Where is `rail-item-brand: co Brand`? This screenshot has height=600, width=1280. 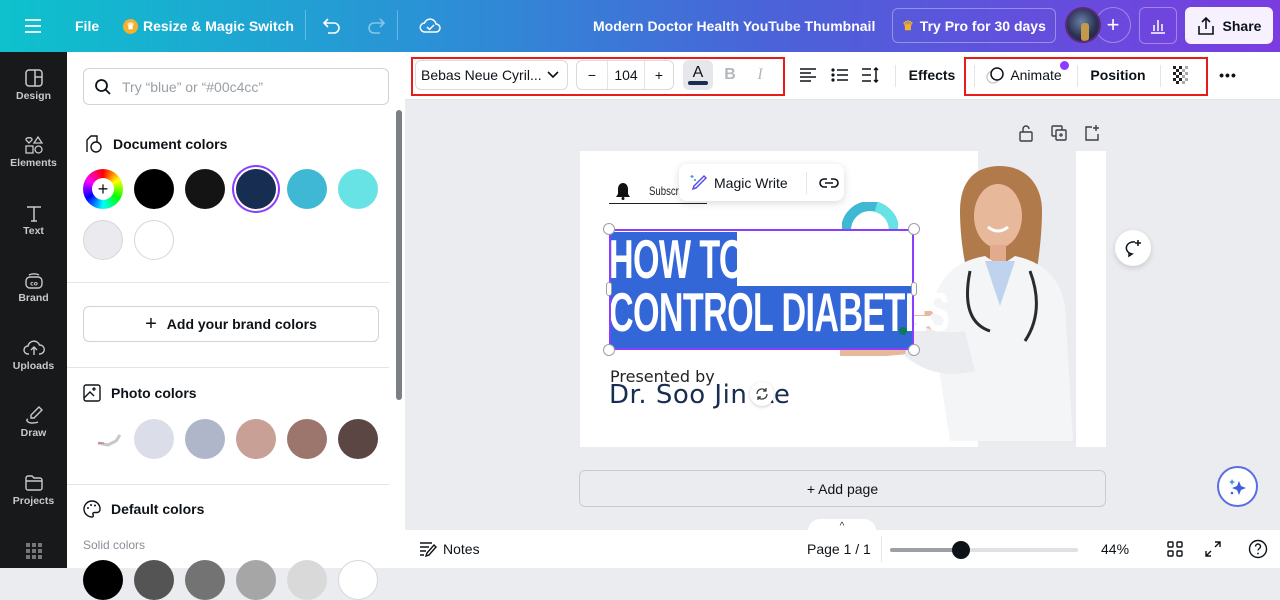
rail-item-brand: co Brand is located at coordinates (33, 287).